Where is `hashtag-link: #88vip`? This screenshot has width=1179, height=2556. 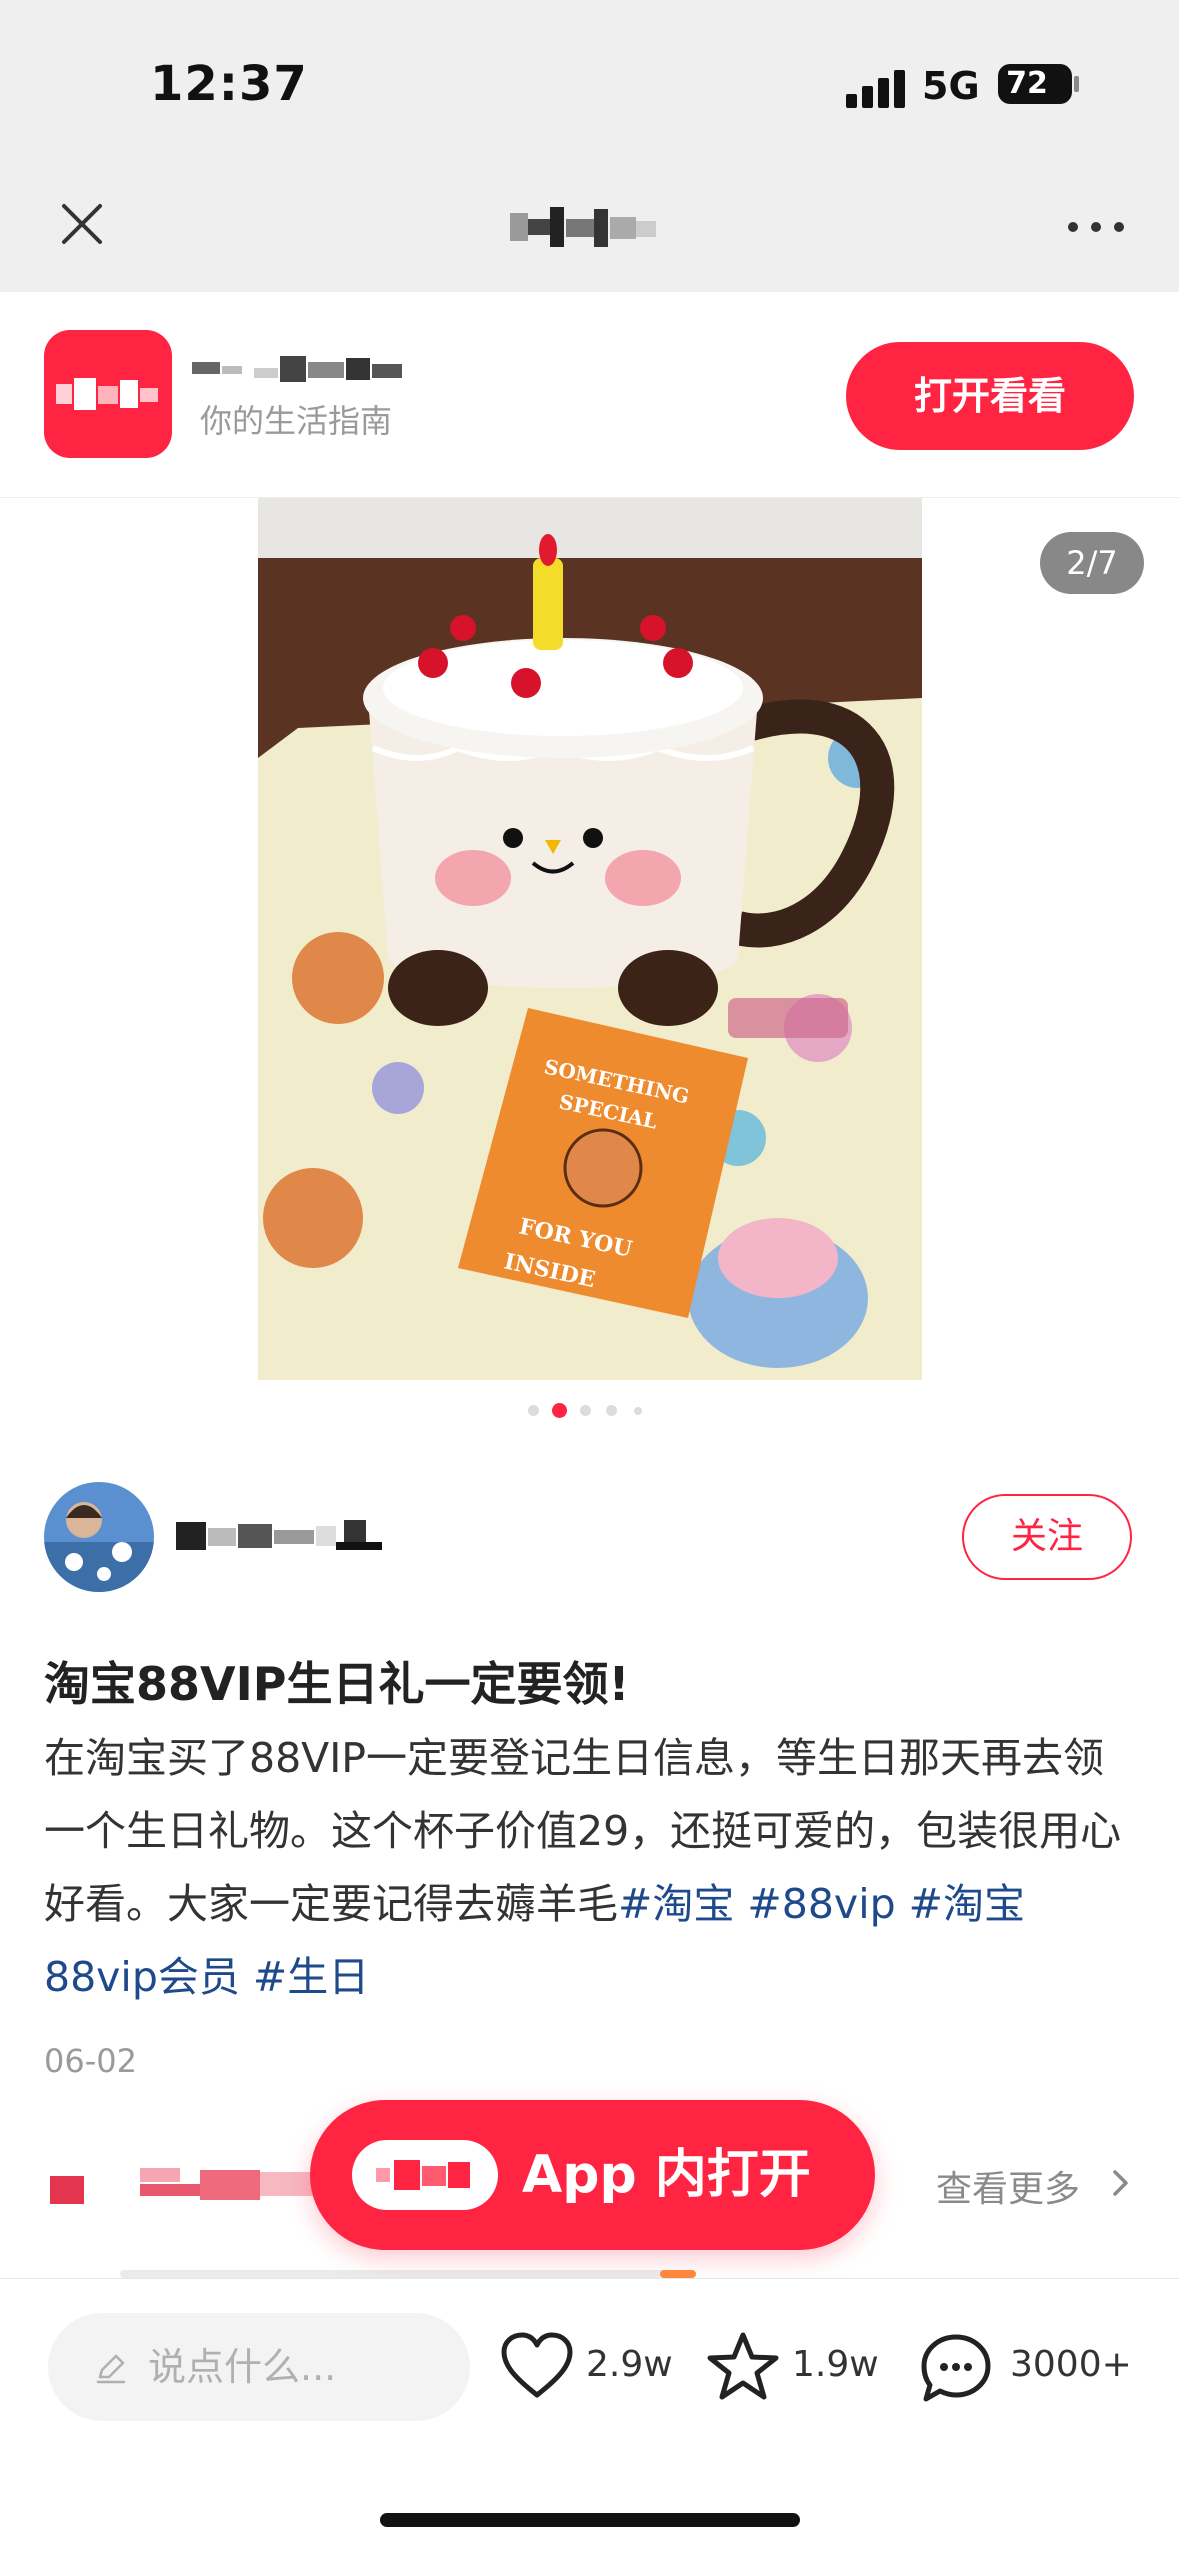
hashtag-link: #88vip is located at coordinates (821, 1904).